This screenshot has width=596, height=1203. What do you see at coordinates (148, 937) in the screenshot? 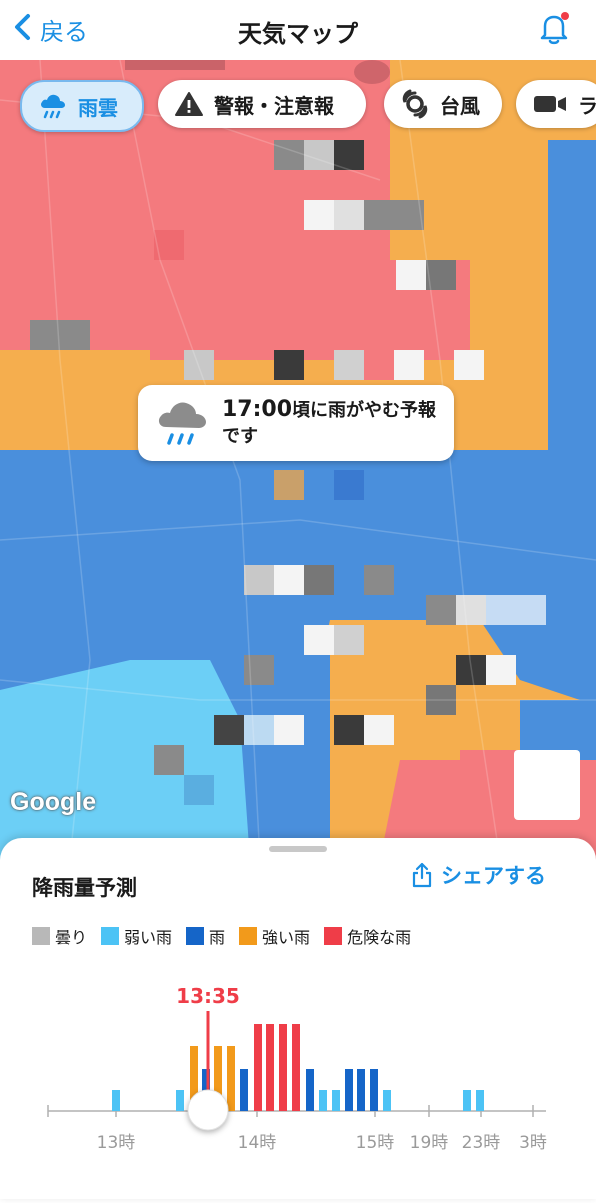
I see `legend-label: 弱い雨` at bounding box center [148, 937].